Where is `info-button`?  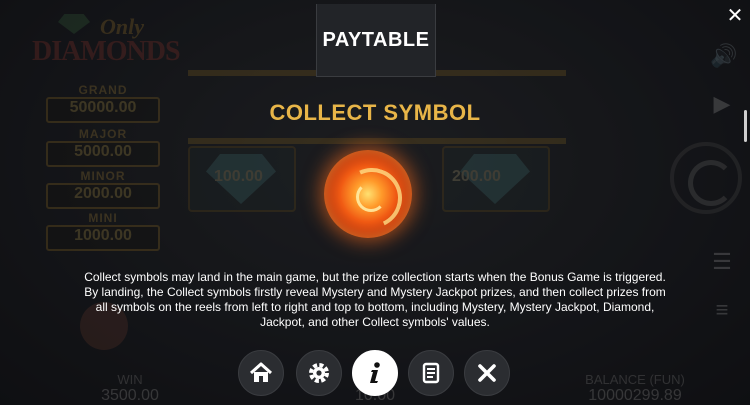
info-button is located at coordinates (375, 373).